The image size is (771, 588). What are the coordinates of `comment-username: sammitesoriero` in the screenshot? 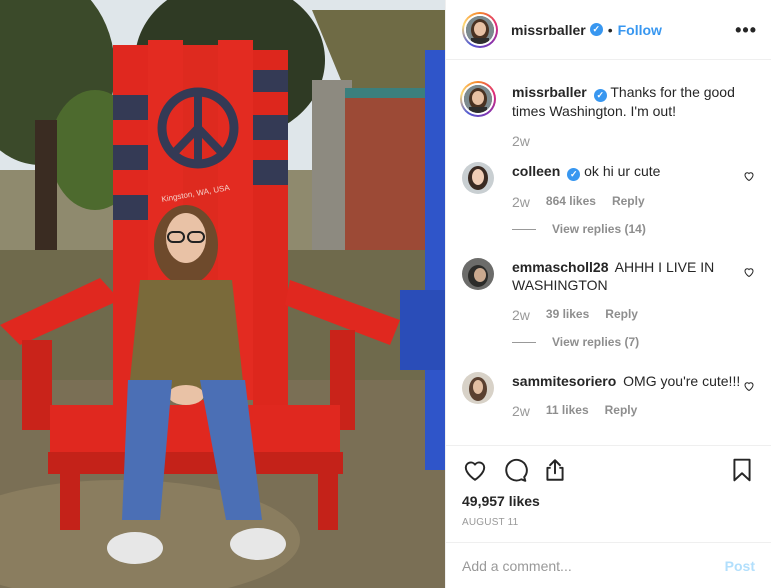 It's located at (564, 381).